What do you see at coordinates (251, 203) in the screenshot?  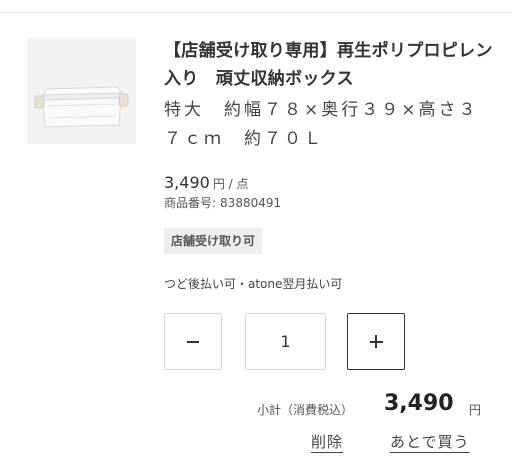 I see `item-number-value: 83880491` at bounding box center [251, 203].